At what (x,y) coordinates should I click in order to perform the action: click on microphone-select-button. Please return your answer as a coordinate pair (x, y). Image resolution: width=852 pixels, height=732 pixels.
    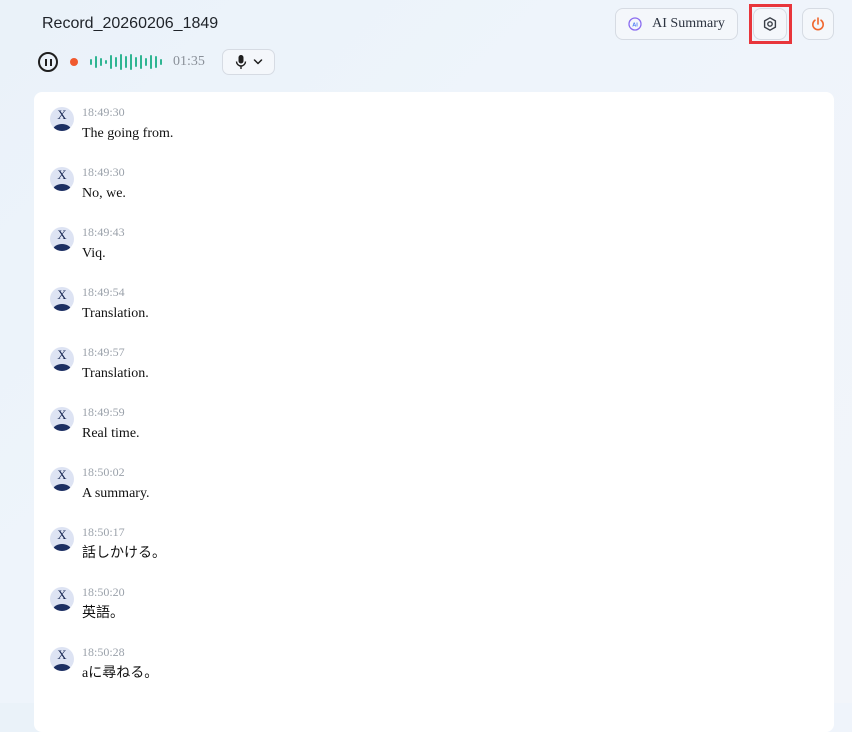
    Looking at the image, I should click on (248, 62).